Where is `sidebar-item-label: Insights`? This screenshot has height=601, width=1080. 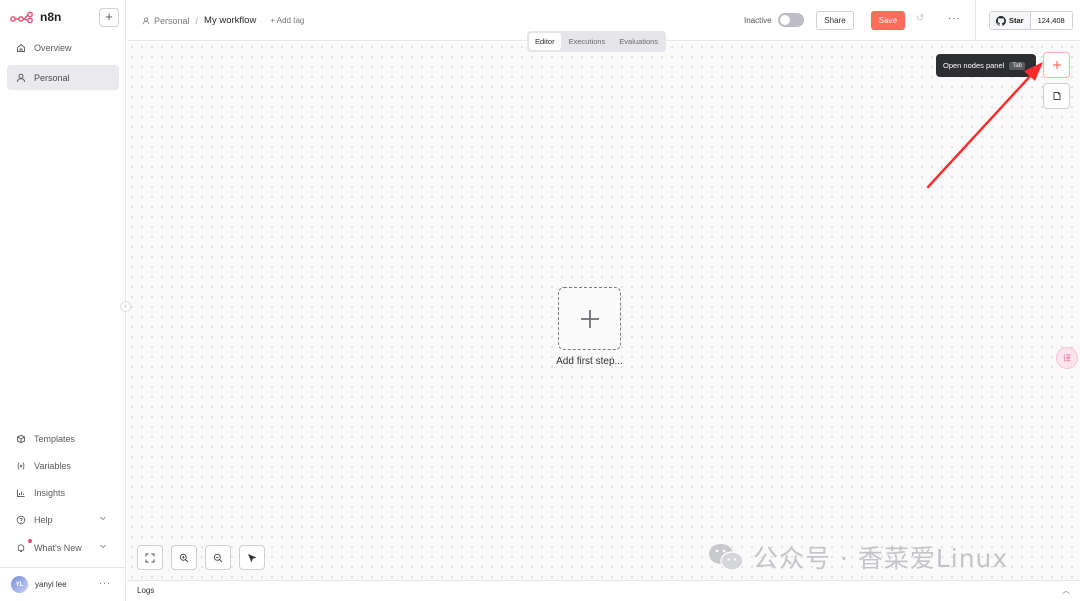 sidebar-item-label: Insights is located at coordinates (50, 492).